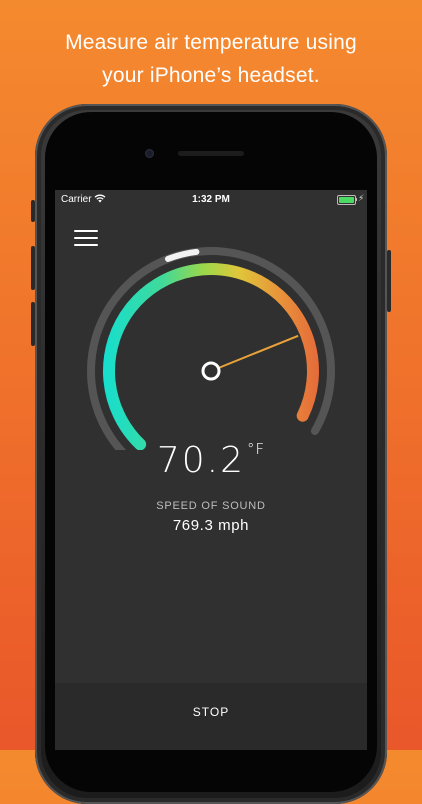 This screenshot has height=804, width=422. I want to click on temperature-unit: °F, so click(256, 449).